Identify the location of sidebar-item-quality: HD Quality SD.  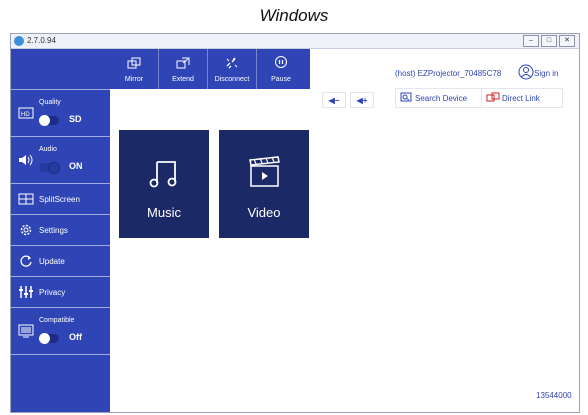
(60, 112).